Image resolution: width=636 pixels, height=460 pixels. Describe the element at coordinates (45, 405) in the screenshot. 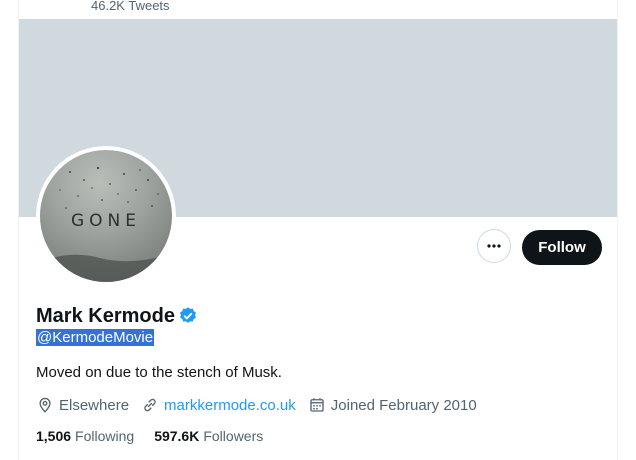

I see `location-pin-icon` at that location.